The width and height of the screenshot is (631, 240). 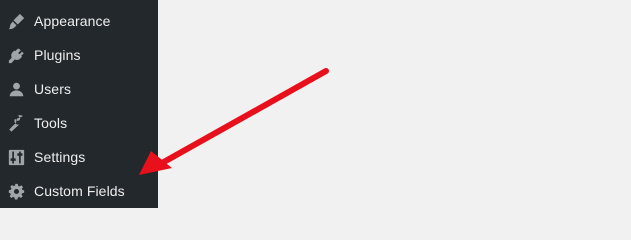 What do you see at coordinates (16, 89) in the screenshot?
I see `user-icon` at bounding box center [16, 89].